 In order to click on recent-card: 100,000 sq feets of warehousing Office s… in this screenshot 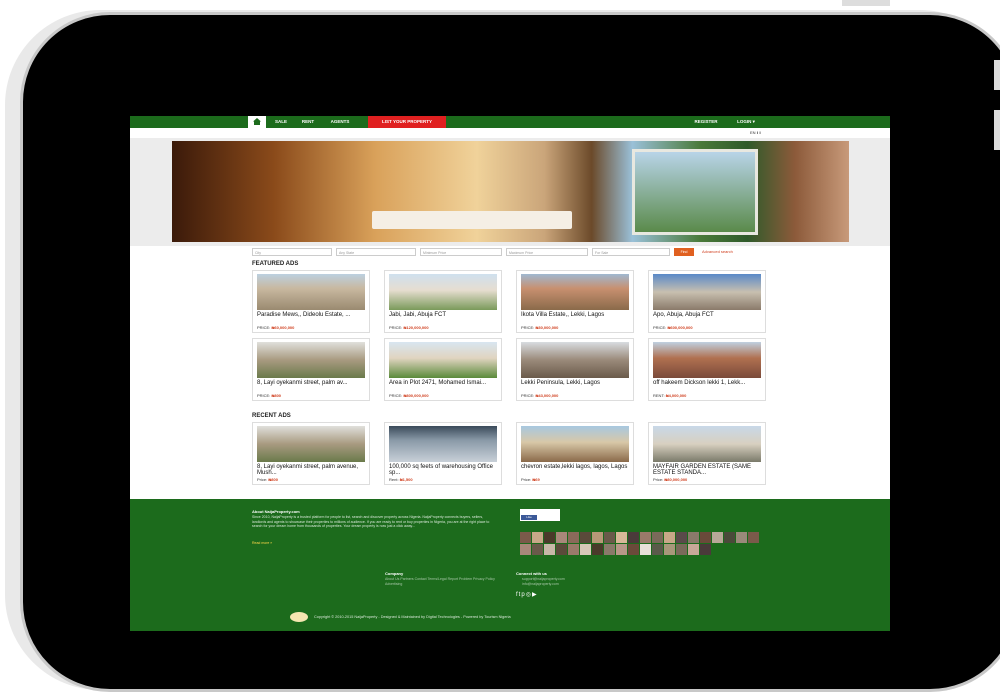, I will do `click(443, 453)`.